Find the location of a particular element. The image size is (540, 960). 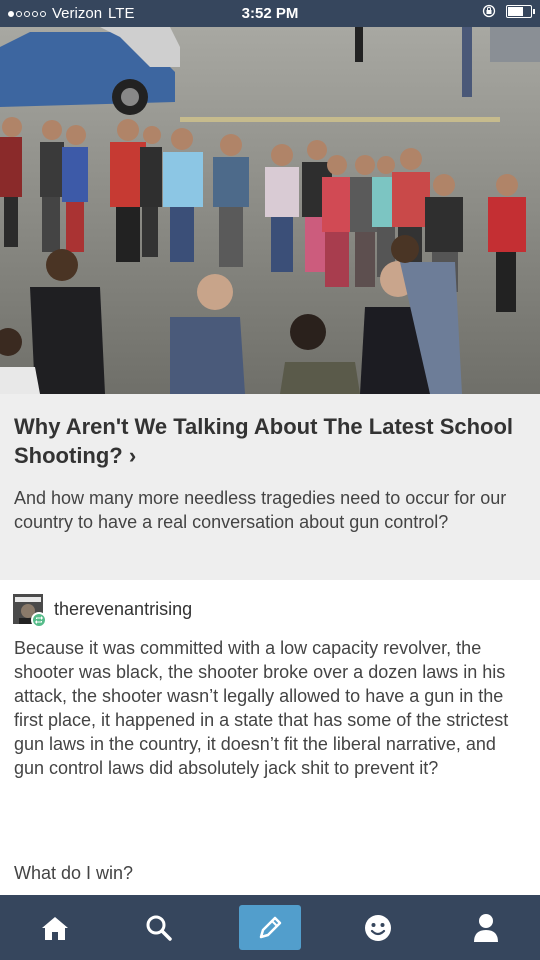

tab-bar is located at coordinates (270, 927).